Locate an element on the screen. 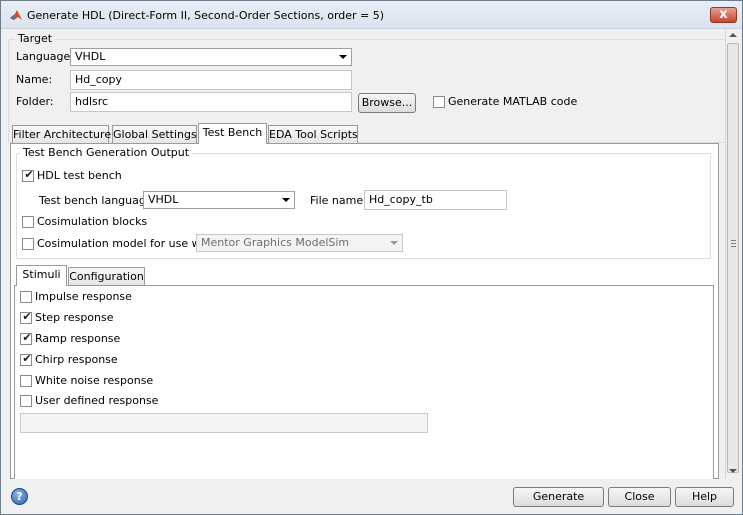 This screenshot has width=743, height=515. name-field-value: Hd_copy is located at coordinates (99, 79).